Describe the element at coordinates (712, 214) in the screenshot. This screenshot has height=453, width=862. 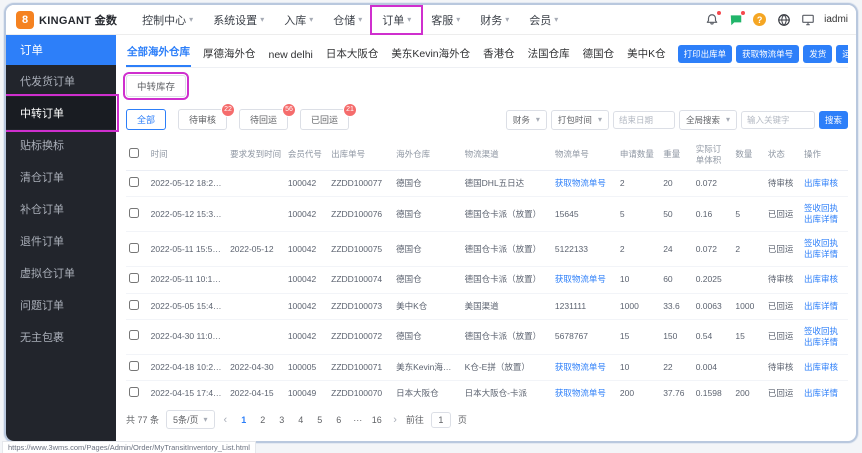
I see `cell-volume: 0.16` at that location.